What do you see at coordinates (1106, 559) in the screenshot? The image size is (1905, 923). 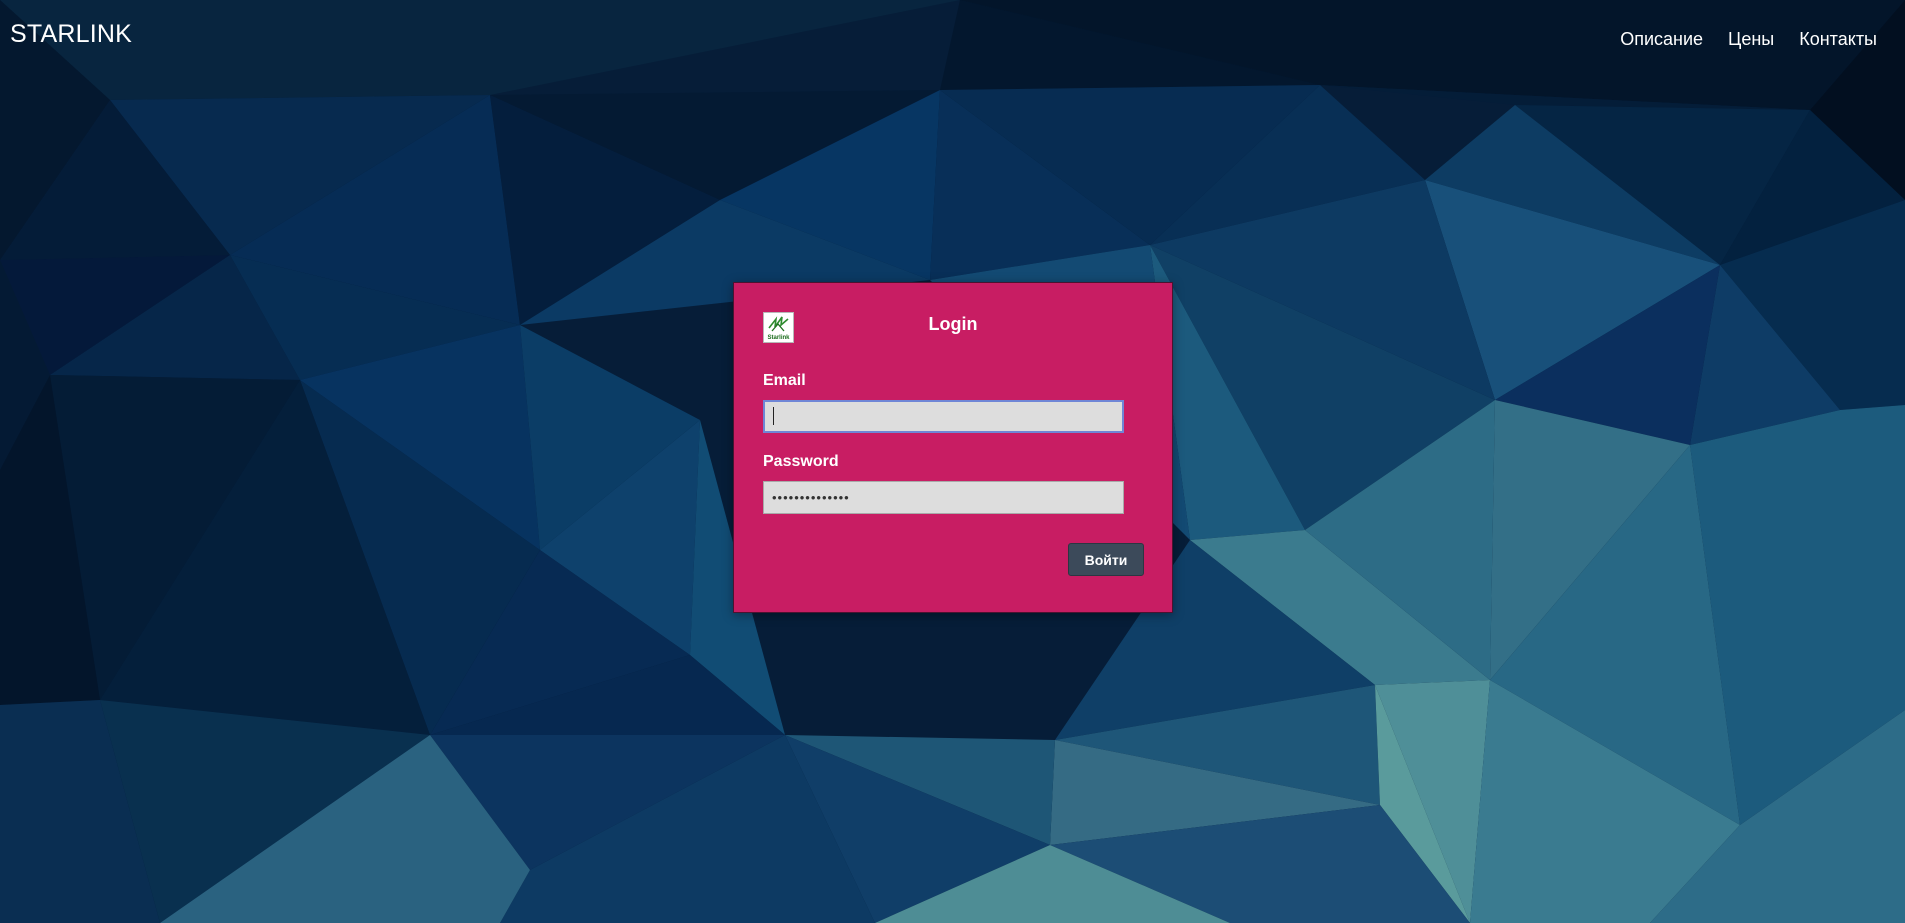 I see `login-submit-button: Войти` at bounding box center [1106, 559].